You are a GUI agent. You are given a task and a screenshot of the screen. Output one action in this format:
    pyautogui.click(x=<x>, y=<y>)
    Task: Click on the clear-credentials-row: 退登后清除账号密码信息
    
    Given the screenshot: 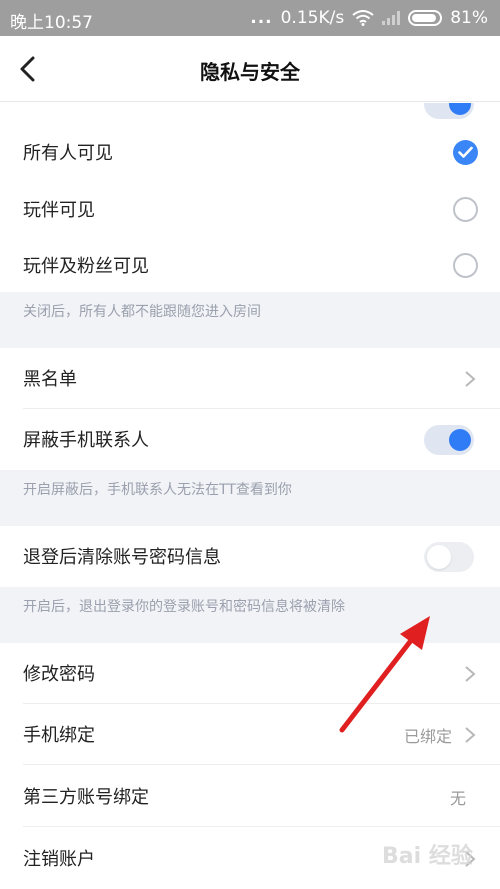 What is the action you would take?
    pyautogui.click(x=250, y=556)
    